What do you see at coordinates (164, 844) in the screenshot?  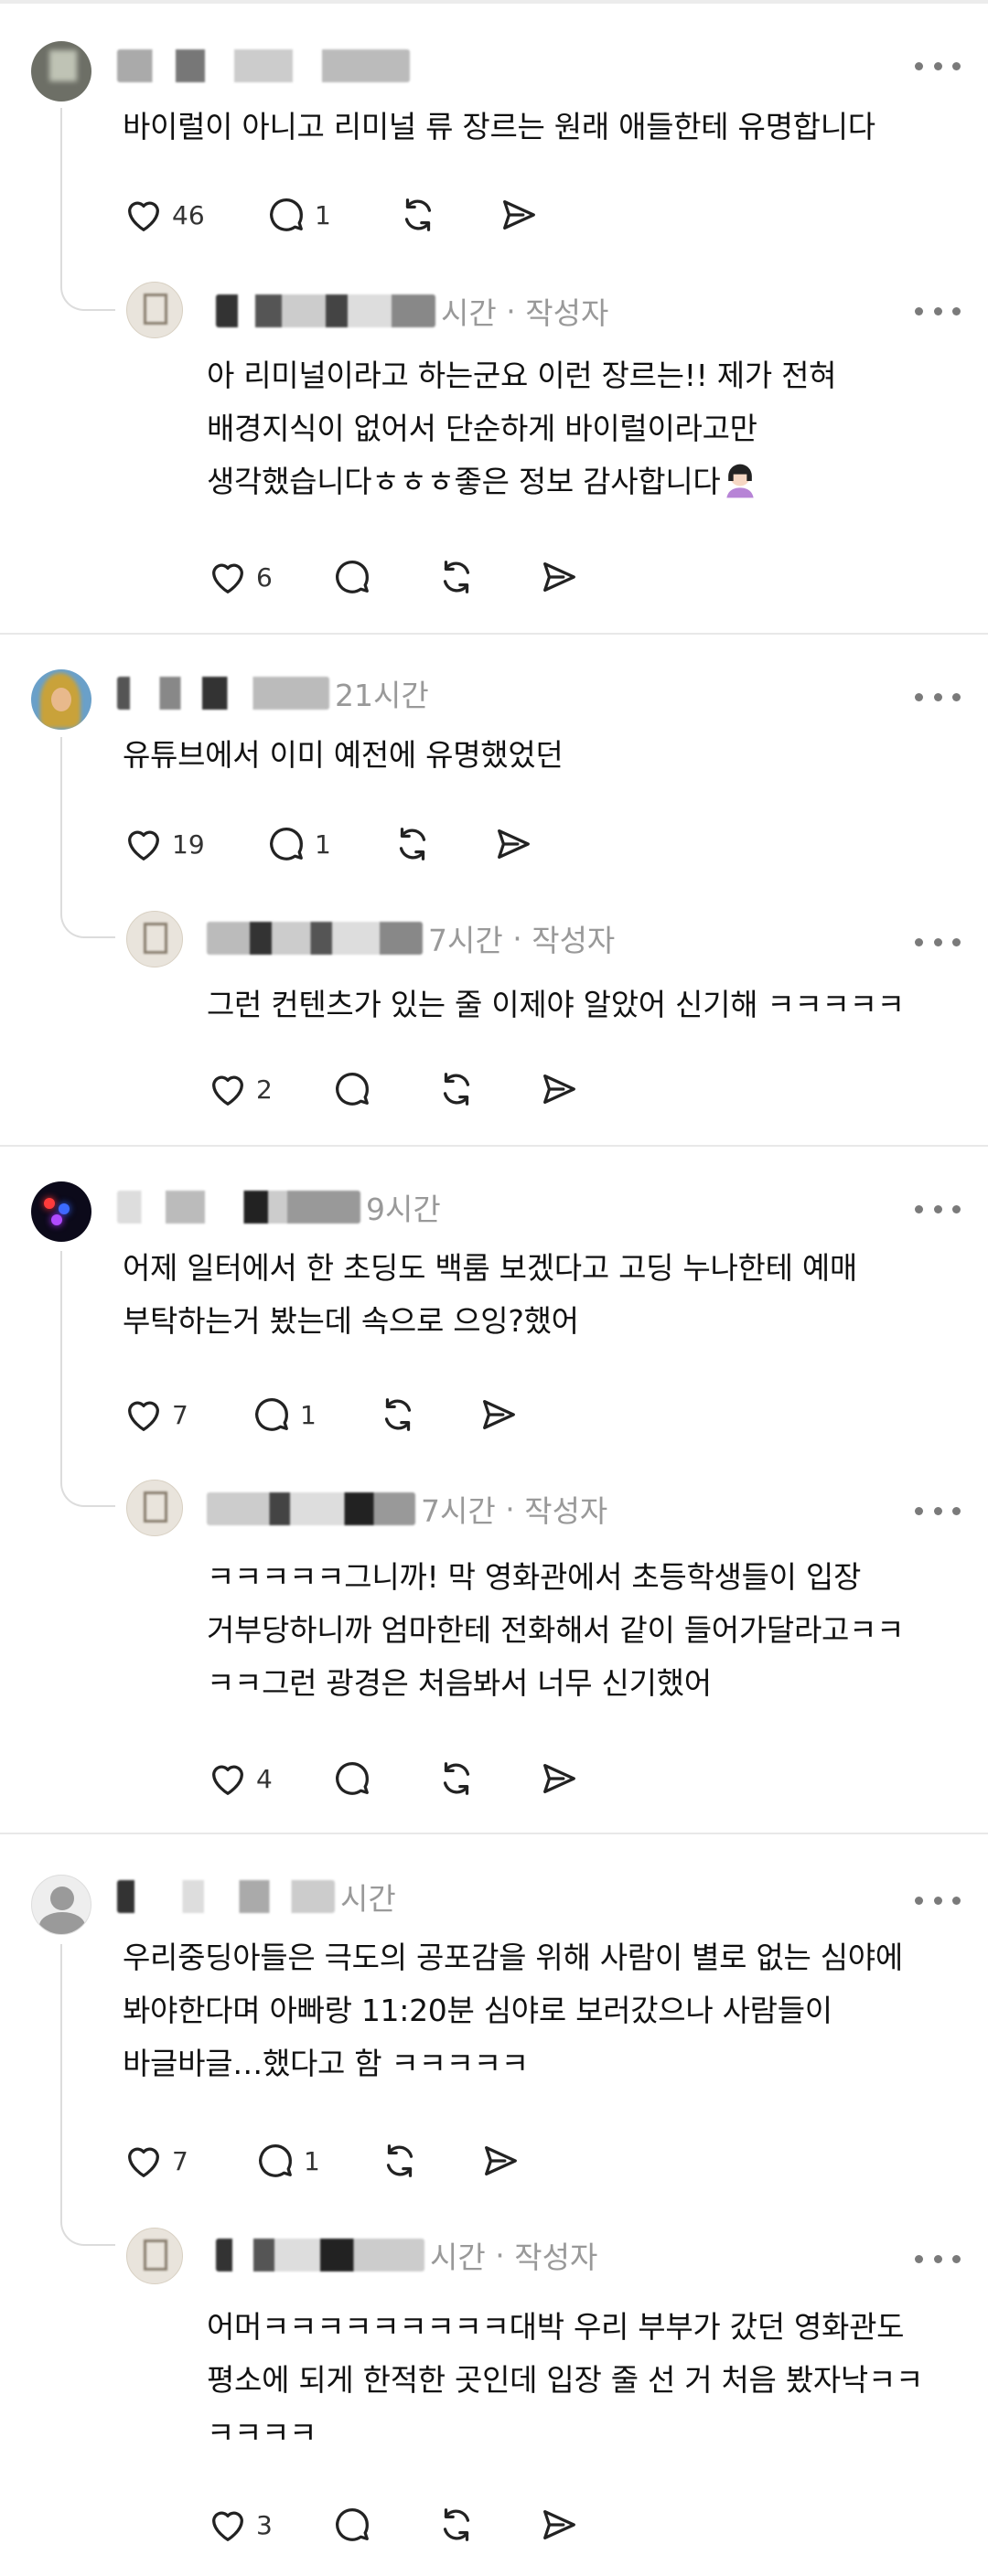 I see `like-button: 19` at bounding box center [164, 844].